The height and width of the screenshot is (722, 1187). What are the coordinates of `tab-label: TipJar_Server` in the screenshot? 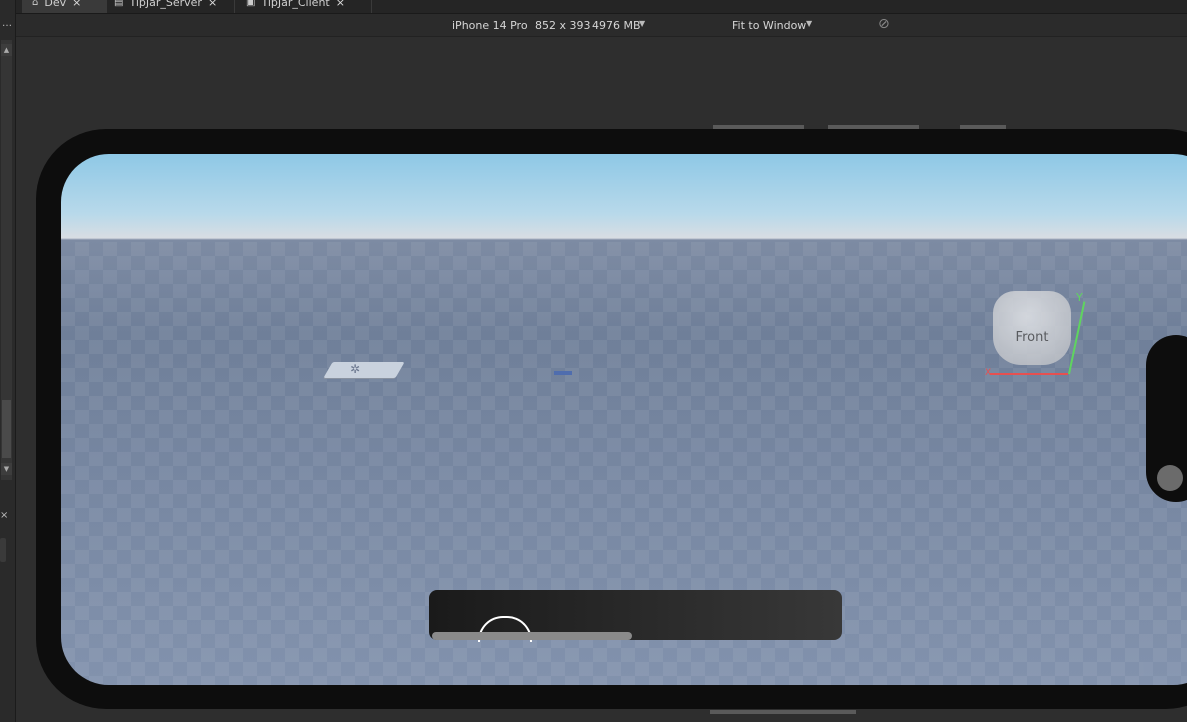 It's located at (165, 4).